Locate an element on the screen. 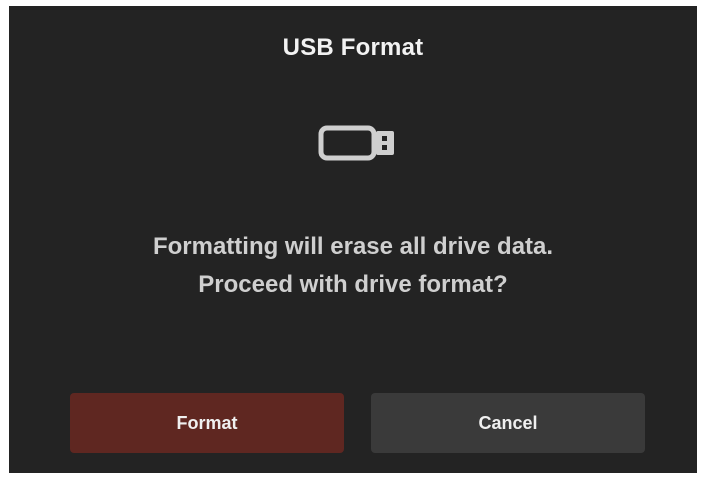 This screenshot has width=705, height=479. usb-drive-icon is located at coordinates (356, 143).